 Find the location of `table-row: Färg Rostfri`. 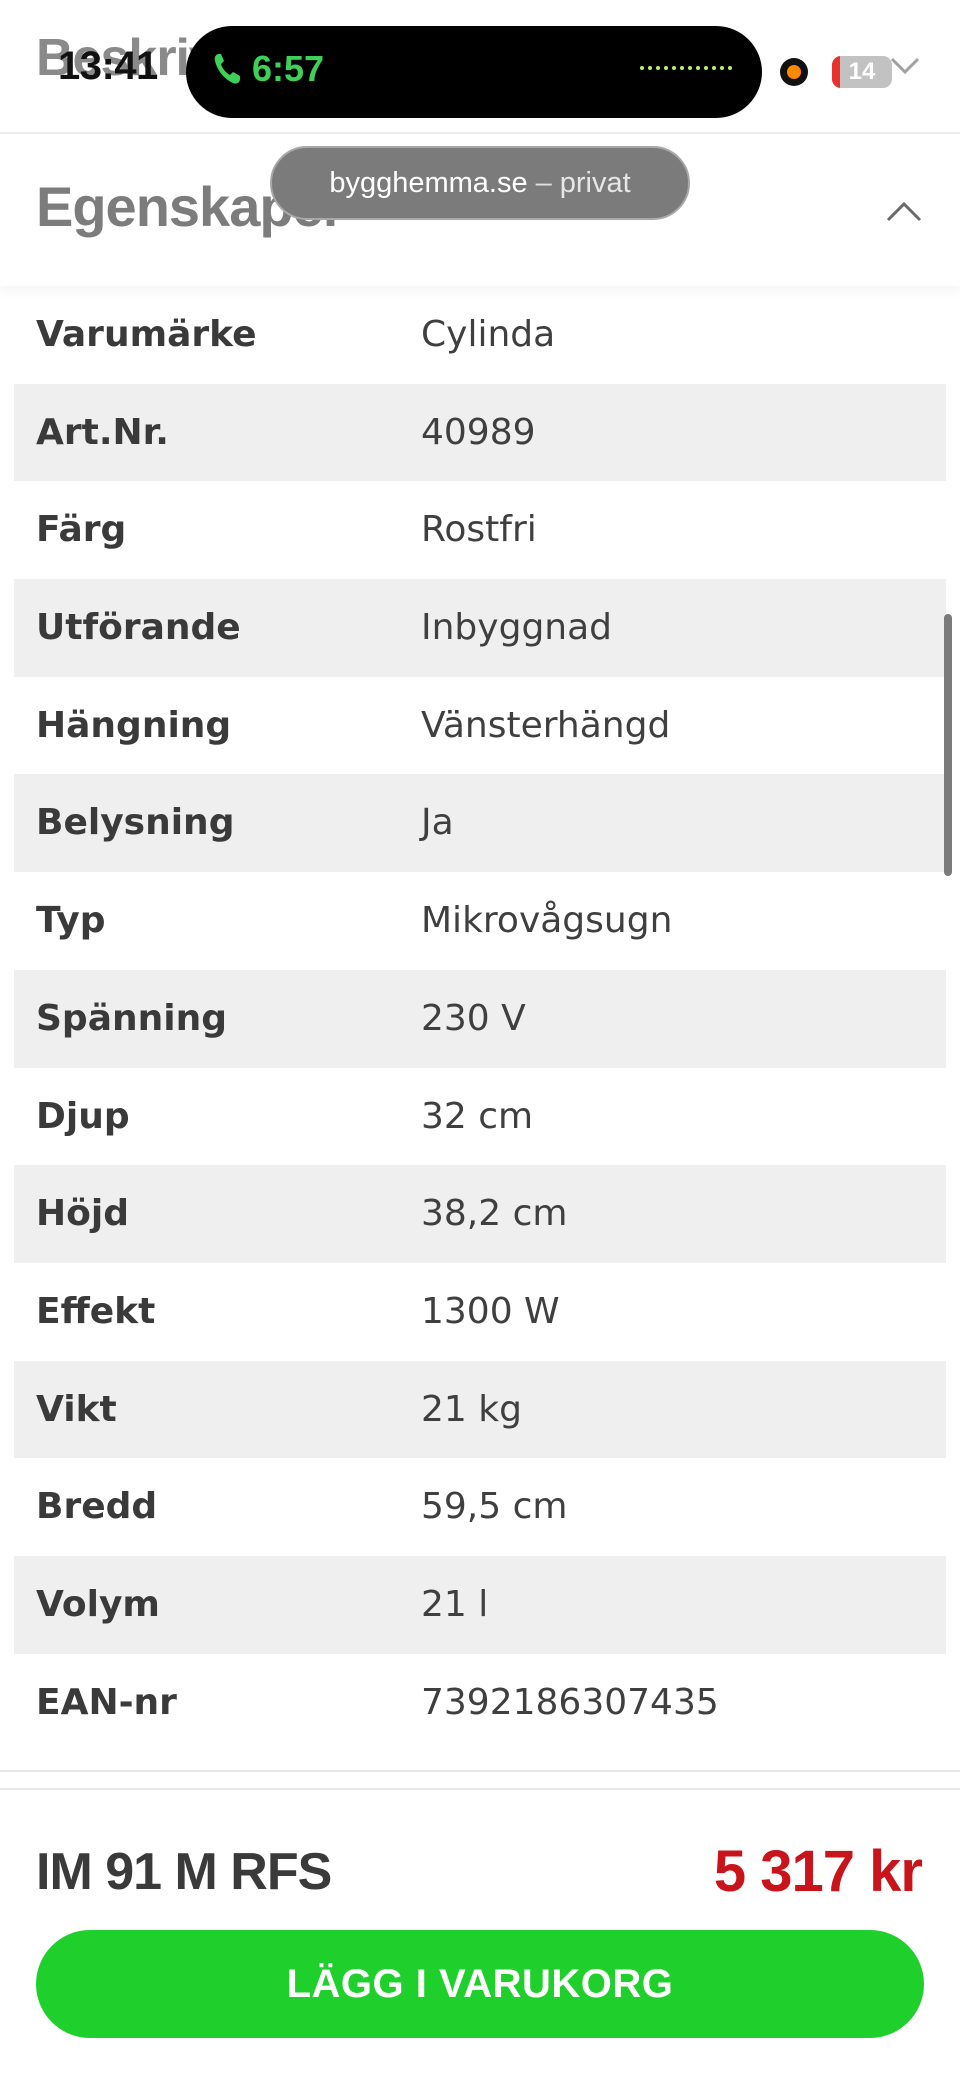

table-row: Färg Rostfri is located at coordinates (480, 530).